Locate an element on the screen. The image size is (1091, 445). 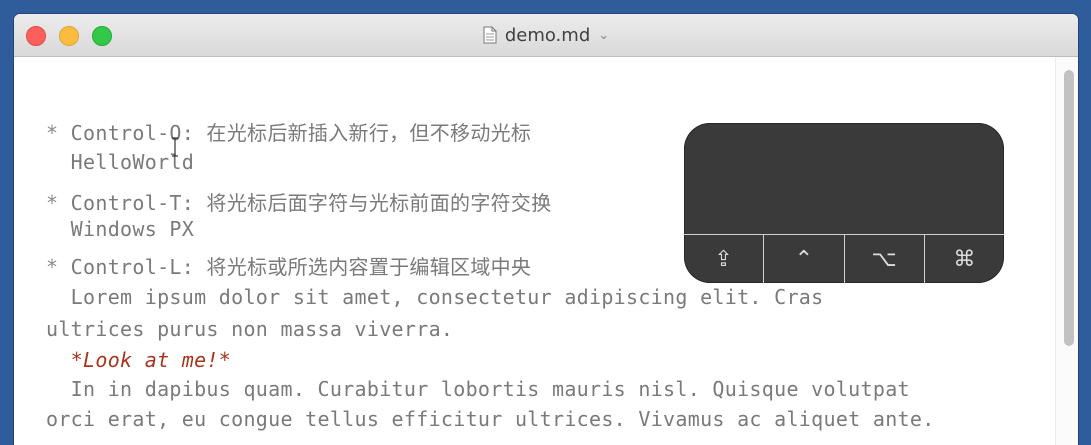
window-title-area: demo.md ⌄ is located at coordinates (546, 35).